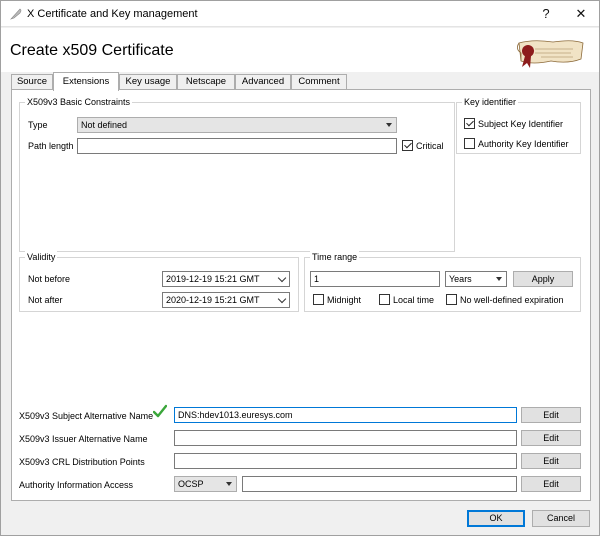 This screenshot has height=536, width=600. What do you see at coordinates (379, 484) in the screenshot?
I see `aia-input` at bounding box center [379, 484].